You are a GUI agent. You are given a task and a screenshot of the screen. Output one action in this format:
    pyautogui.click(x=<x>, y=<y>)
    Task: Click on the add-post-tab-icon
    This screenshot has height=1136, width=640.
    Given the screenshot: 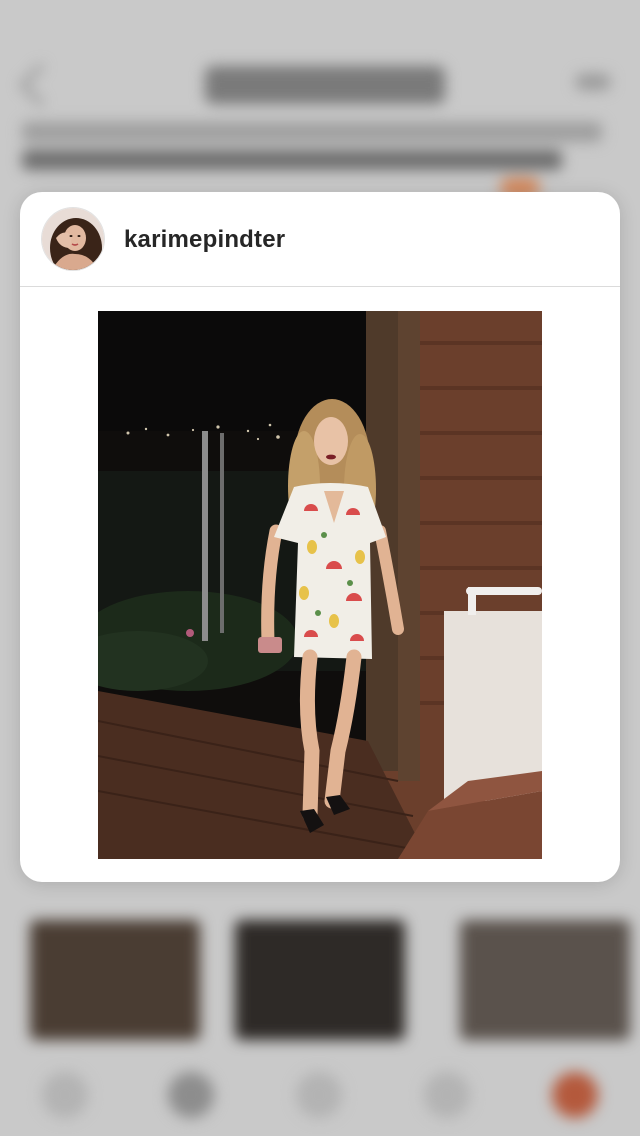 What is the action you would take?
    pyautogui.click(x=319, y=1095)
    